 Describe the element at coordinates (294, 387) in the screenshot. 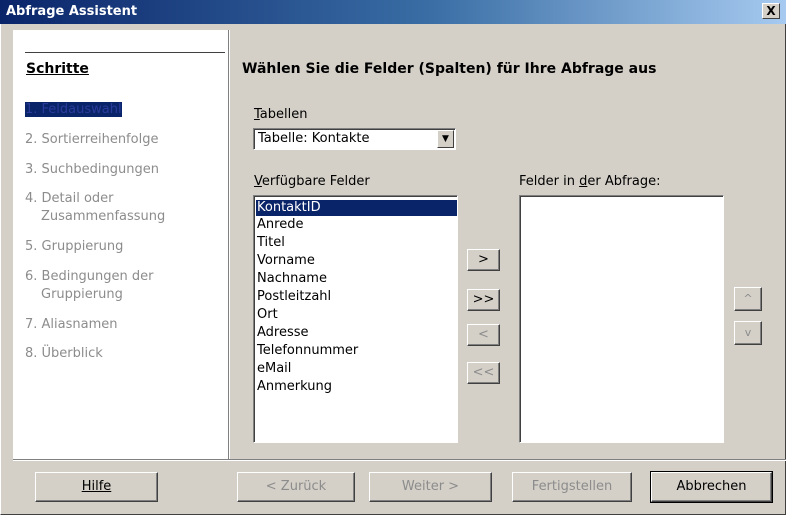

I see `list-item: Anmerkung` at that location.